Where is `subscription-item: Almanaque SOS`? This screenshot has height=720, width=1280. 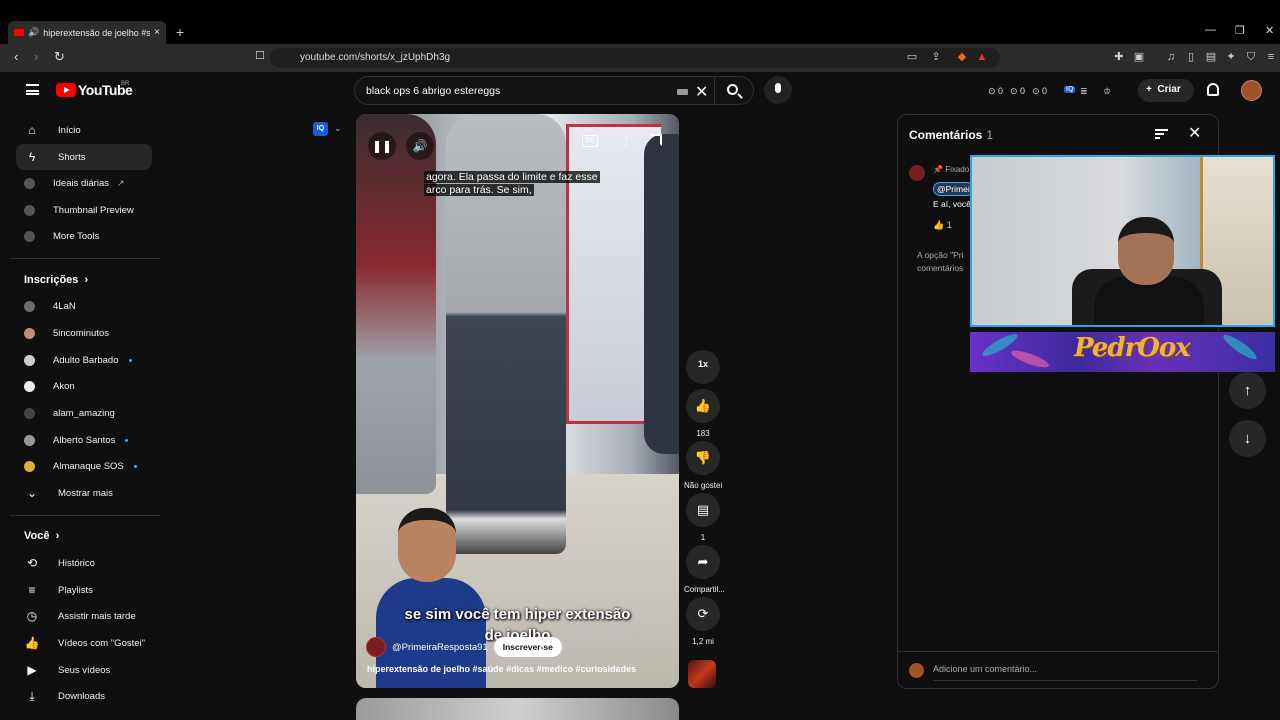 subscription-item: Almanaque SOS is located at coordinates (84, 466).